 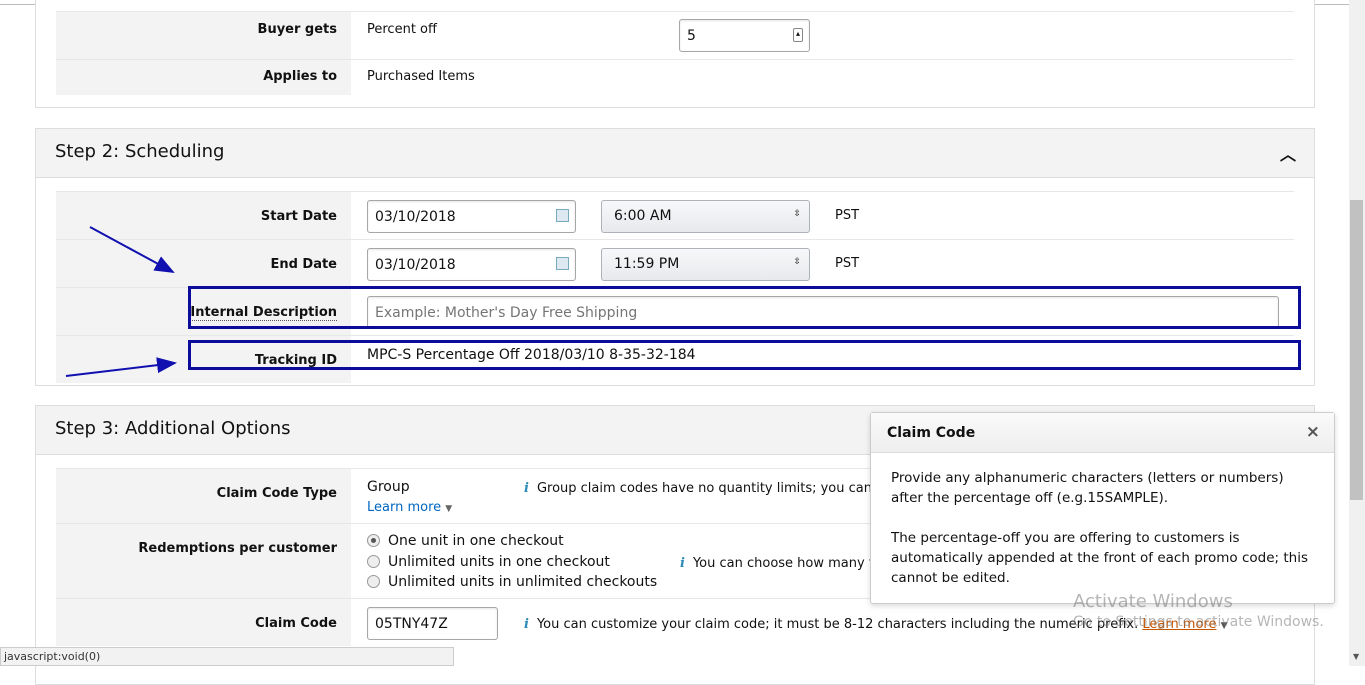 What do you see at coordinates (931, 433) in the screenshot?
I see `popover-title: Claim Code` at bounding box center [931, 433].